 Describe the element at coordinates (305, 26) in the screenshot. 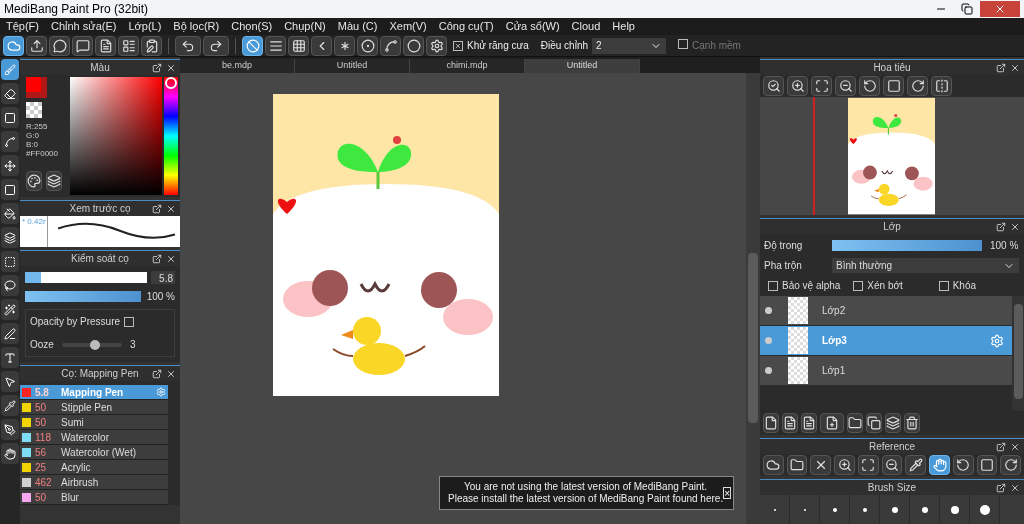

I see `menu-item: Chụp(N)` at that location.